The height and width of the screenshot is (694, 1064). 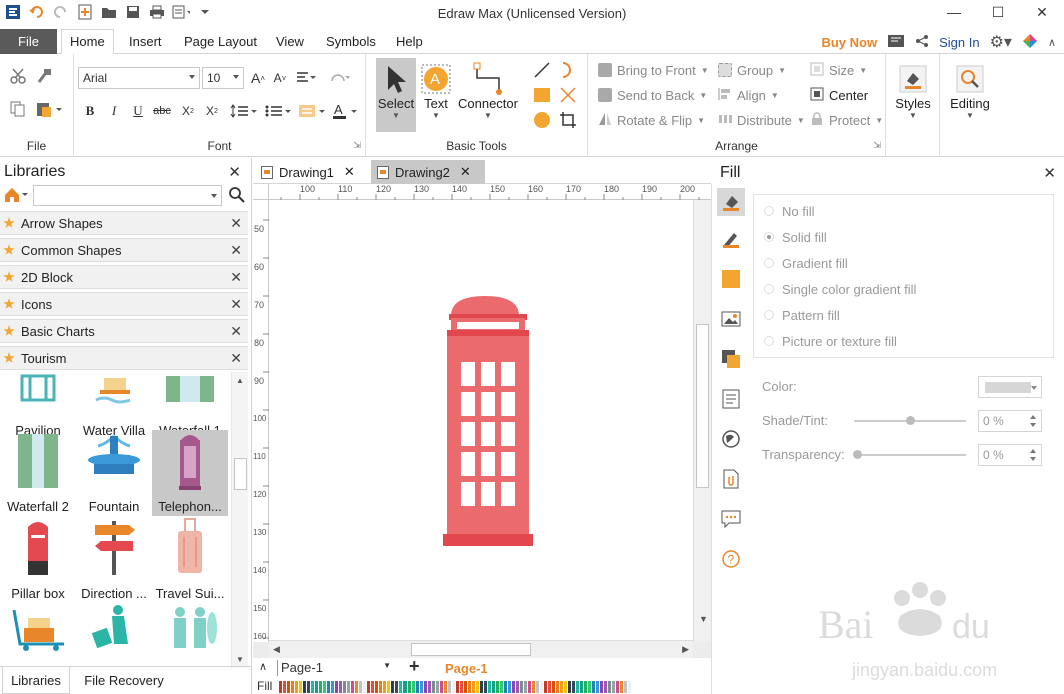 I want to click on slider-knob, so click(x=857, y=454).